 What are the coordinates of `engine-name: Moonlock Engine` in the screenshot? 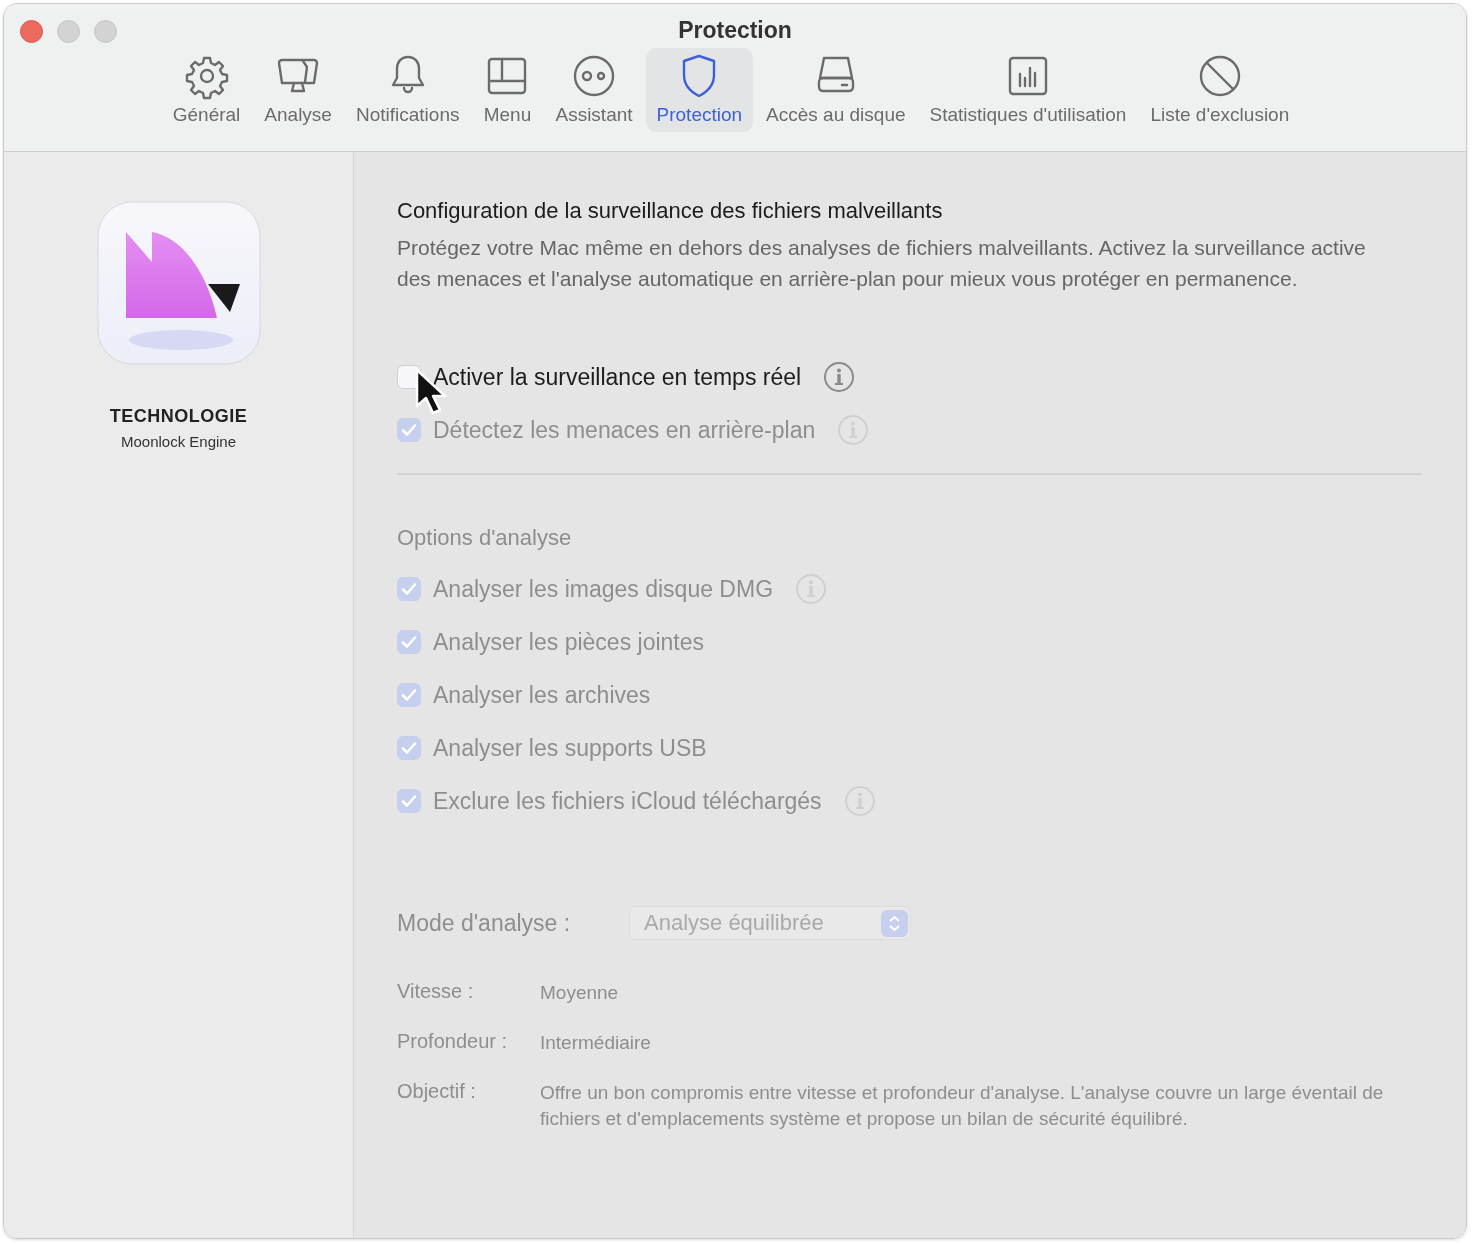 It's located at (178, 441).